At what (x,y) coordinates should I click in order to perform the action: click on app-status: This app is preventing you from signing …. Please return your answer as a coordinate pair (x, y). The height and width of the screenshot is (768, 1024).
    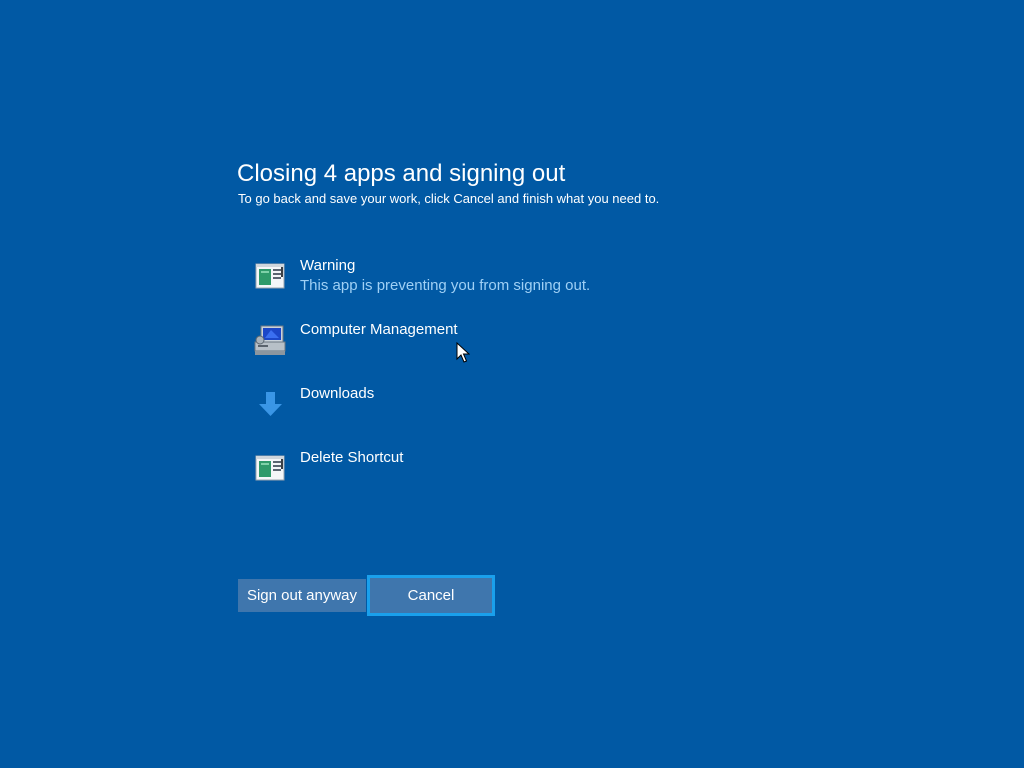
    Looking at the image, I should click on (445, 285).